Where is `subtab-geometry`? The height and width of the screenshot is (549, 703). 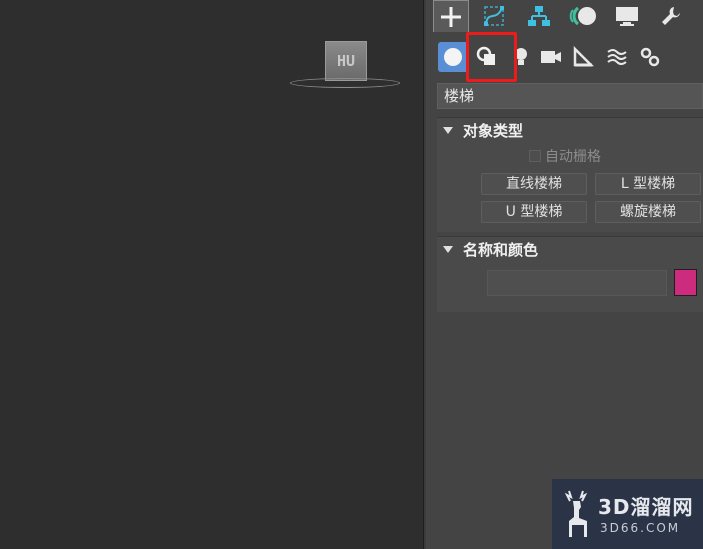
subtab-geometry is located at coordinates (453, 57).